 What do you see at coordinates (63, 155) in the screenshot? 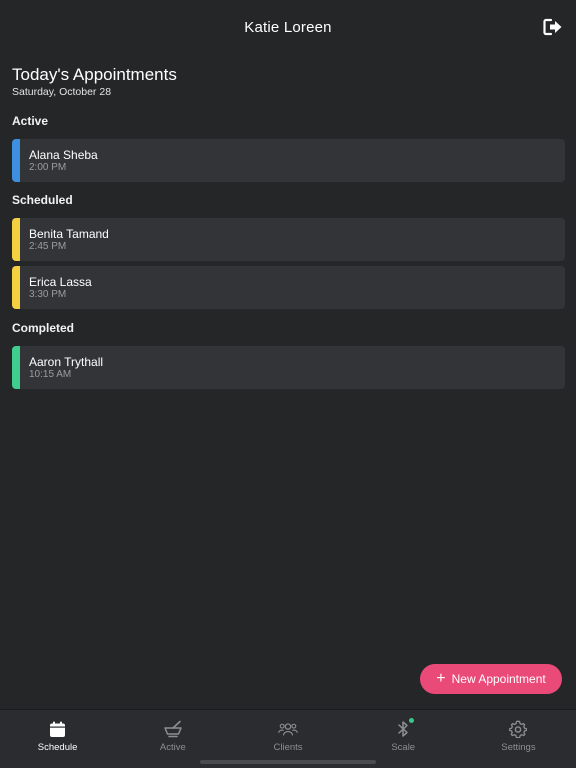
I see `client-name: Alana Sheba` at bounding box center [63, 155].